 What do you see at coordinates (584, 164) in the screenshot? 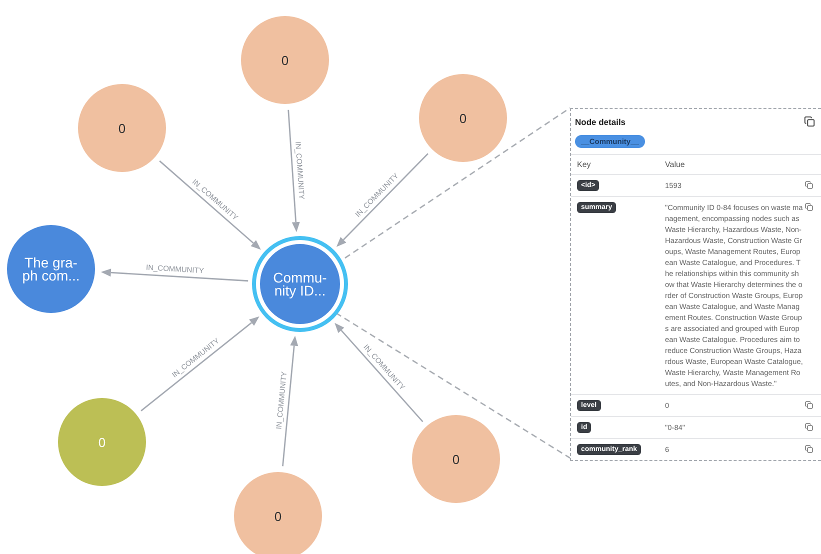
I see `column-header: Key` at bounding box center [584, 164].